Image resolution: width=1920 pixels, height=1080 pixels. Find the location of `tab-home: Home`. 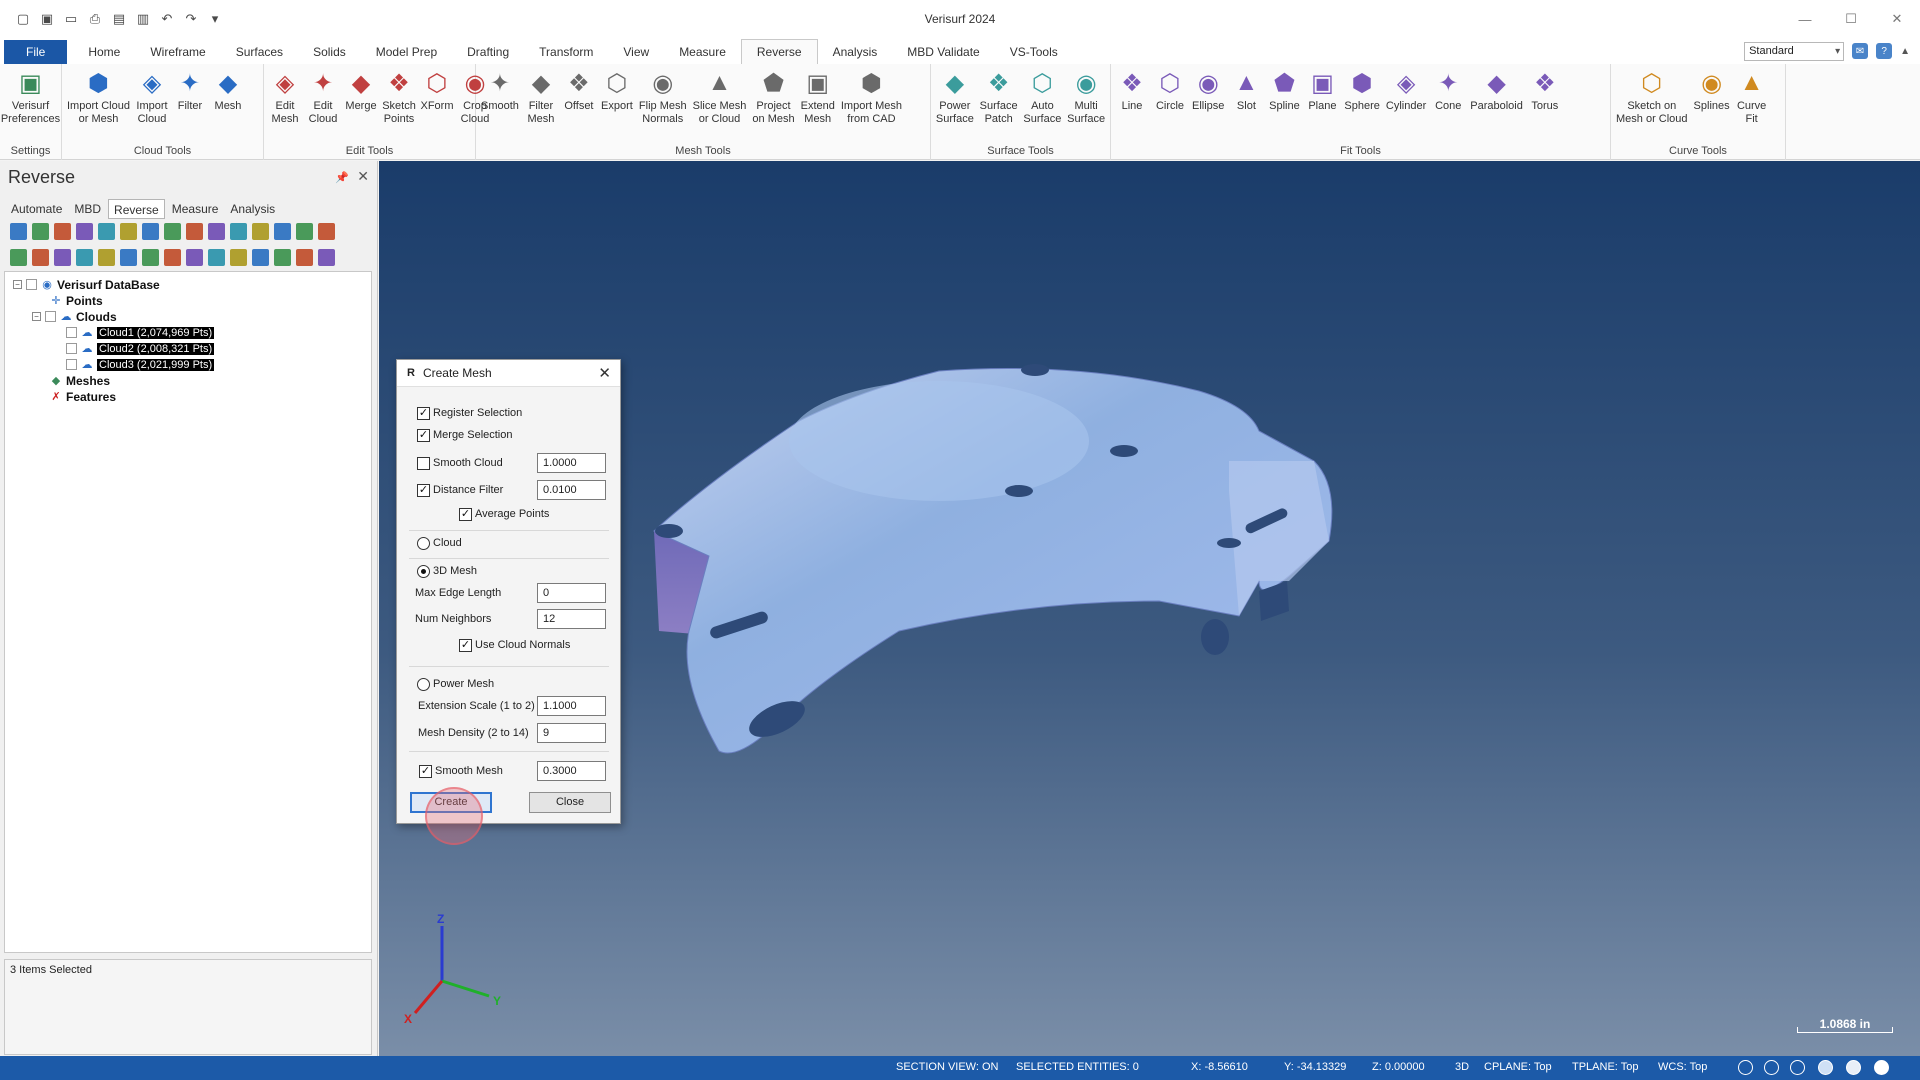

tab-home: Home is located at coordinates (104, 52).